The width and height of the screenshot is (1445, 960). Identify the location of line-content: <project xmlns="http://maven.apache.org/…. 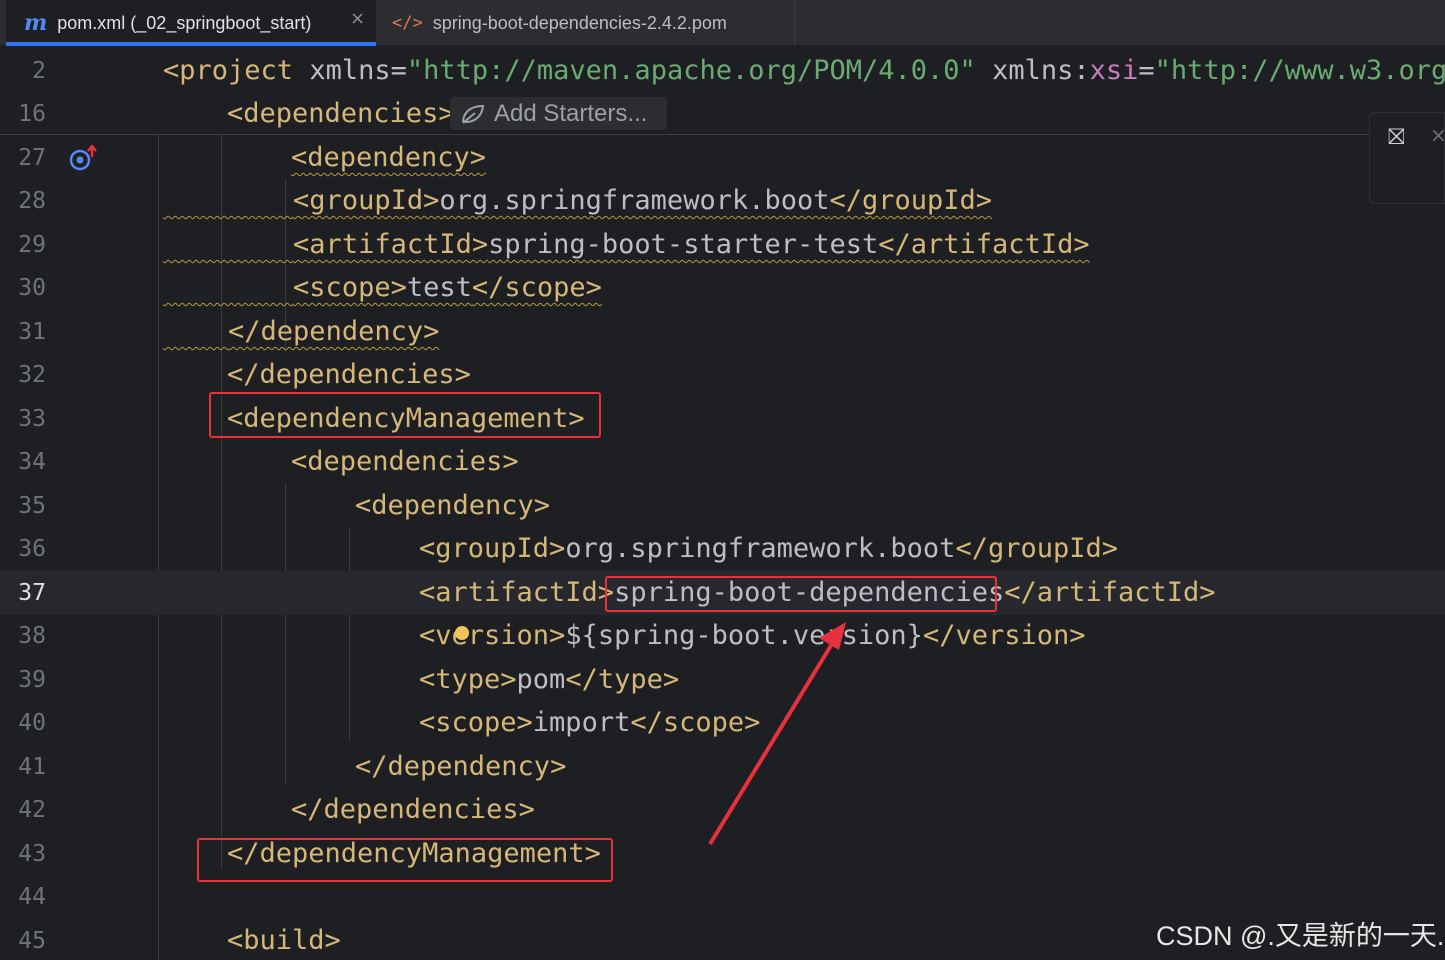
(804, 70).